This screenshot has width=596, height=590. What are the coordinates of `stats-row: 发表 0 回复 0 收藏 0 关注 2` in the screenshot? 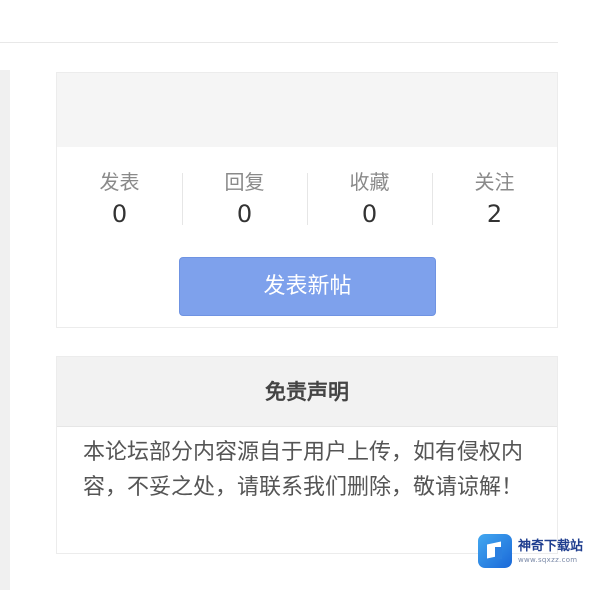 It's located at (307, 200).